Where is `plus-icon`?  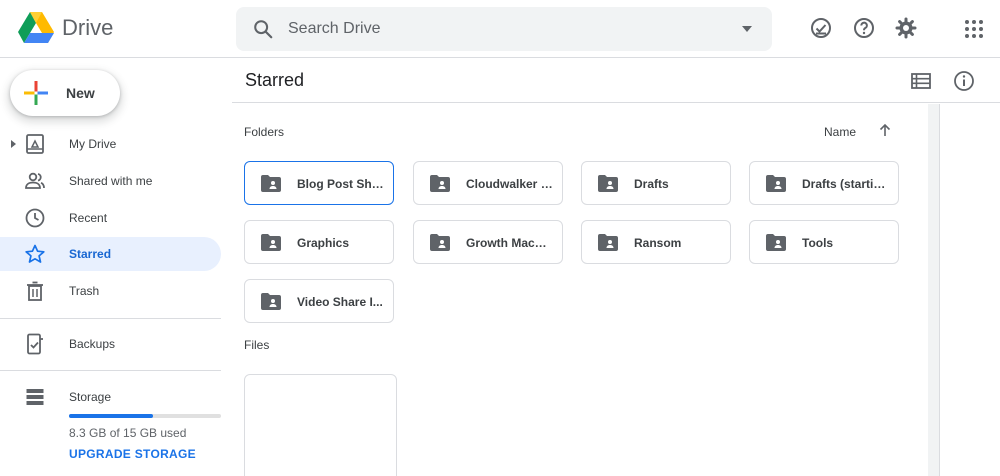 plus-icon is located at coordinates (36, 93).